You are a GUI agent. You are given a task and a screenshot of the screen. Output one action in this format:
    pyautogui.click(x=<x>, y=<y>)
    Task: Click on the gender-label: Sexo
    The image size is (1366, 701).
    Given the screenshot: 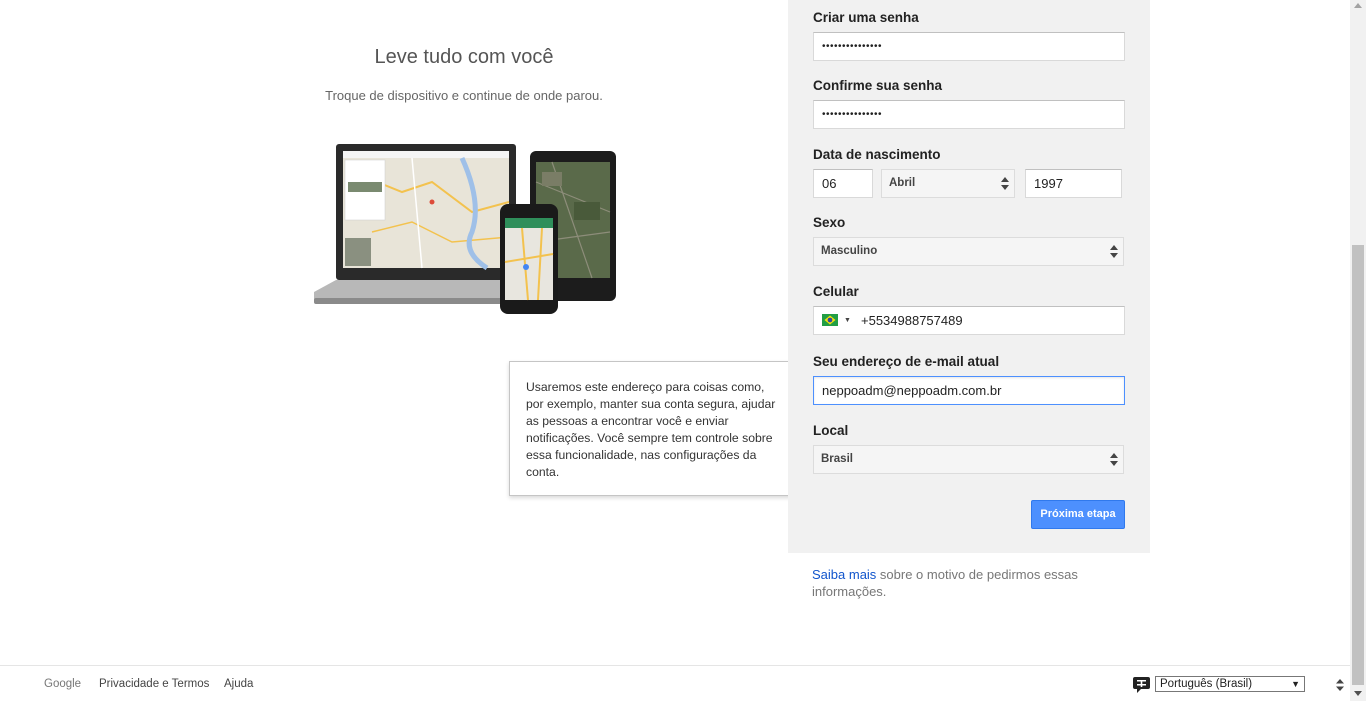 What is the action you would take?
    pyautogui.click(x=829, y=222)
    